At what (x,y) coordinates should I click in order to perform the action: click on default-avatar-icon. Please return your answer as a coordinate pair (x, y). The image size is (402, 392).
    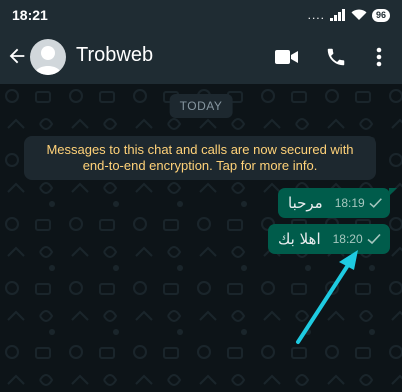
    Looking at the image, I should click on (48, 60).